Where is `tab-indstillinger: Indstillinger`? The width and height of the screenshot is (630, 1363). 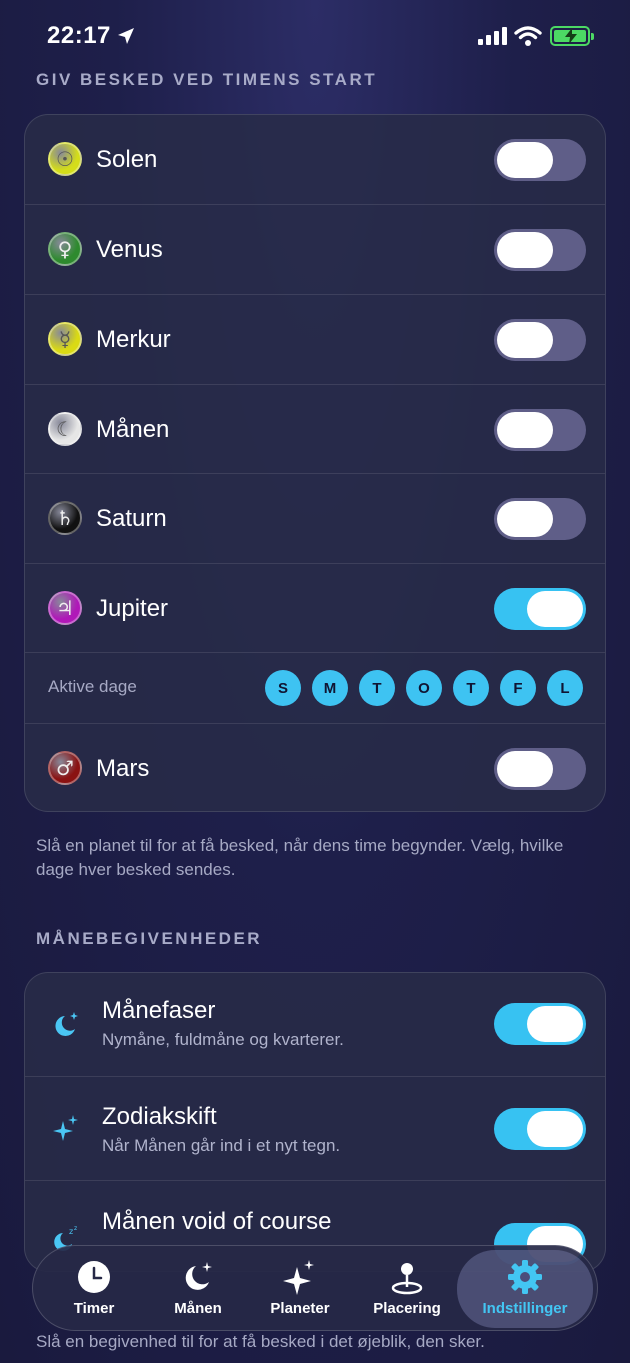 tab-indstillinger: Indstillinger is located at coordinates (525, 1289).